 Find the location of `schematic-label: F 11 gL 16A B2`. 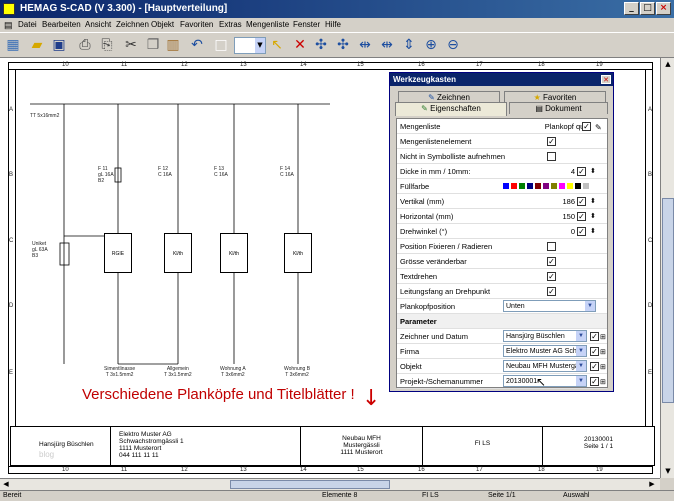

schematic-label: F 11 gL 16A B2 is located at coordinates (106, 175).